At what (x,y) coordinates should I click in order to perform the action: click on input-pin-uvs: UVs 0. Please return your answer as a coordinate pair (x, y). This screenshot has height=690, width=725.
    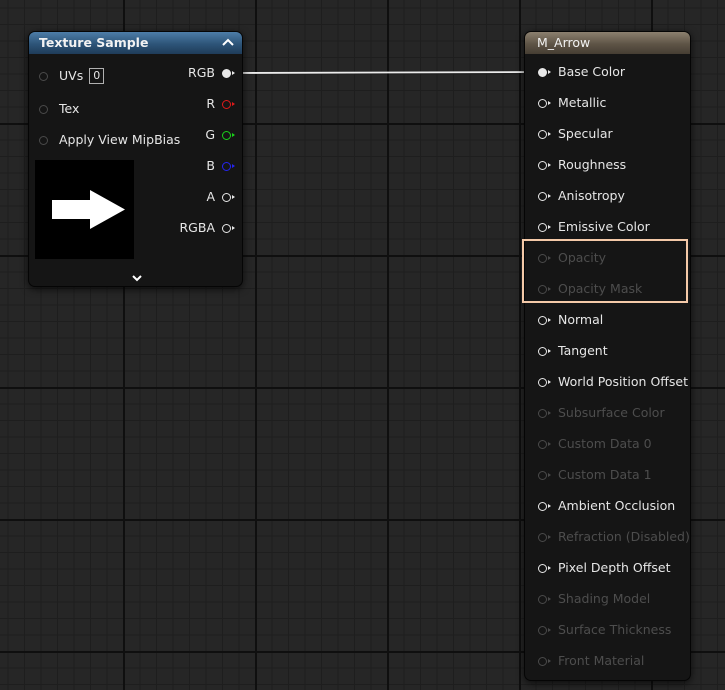
    Looking at the image, I should click on (72, 76).